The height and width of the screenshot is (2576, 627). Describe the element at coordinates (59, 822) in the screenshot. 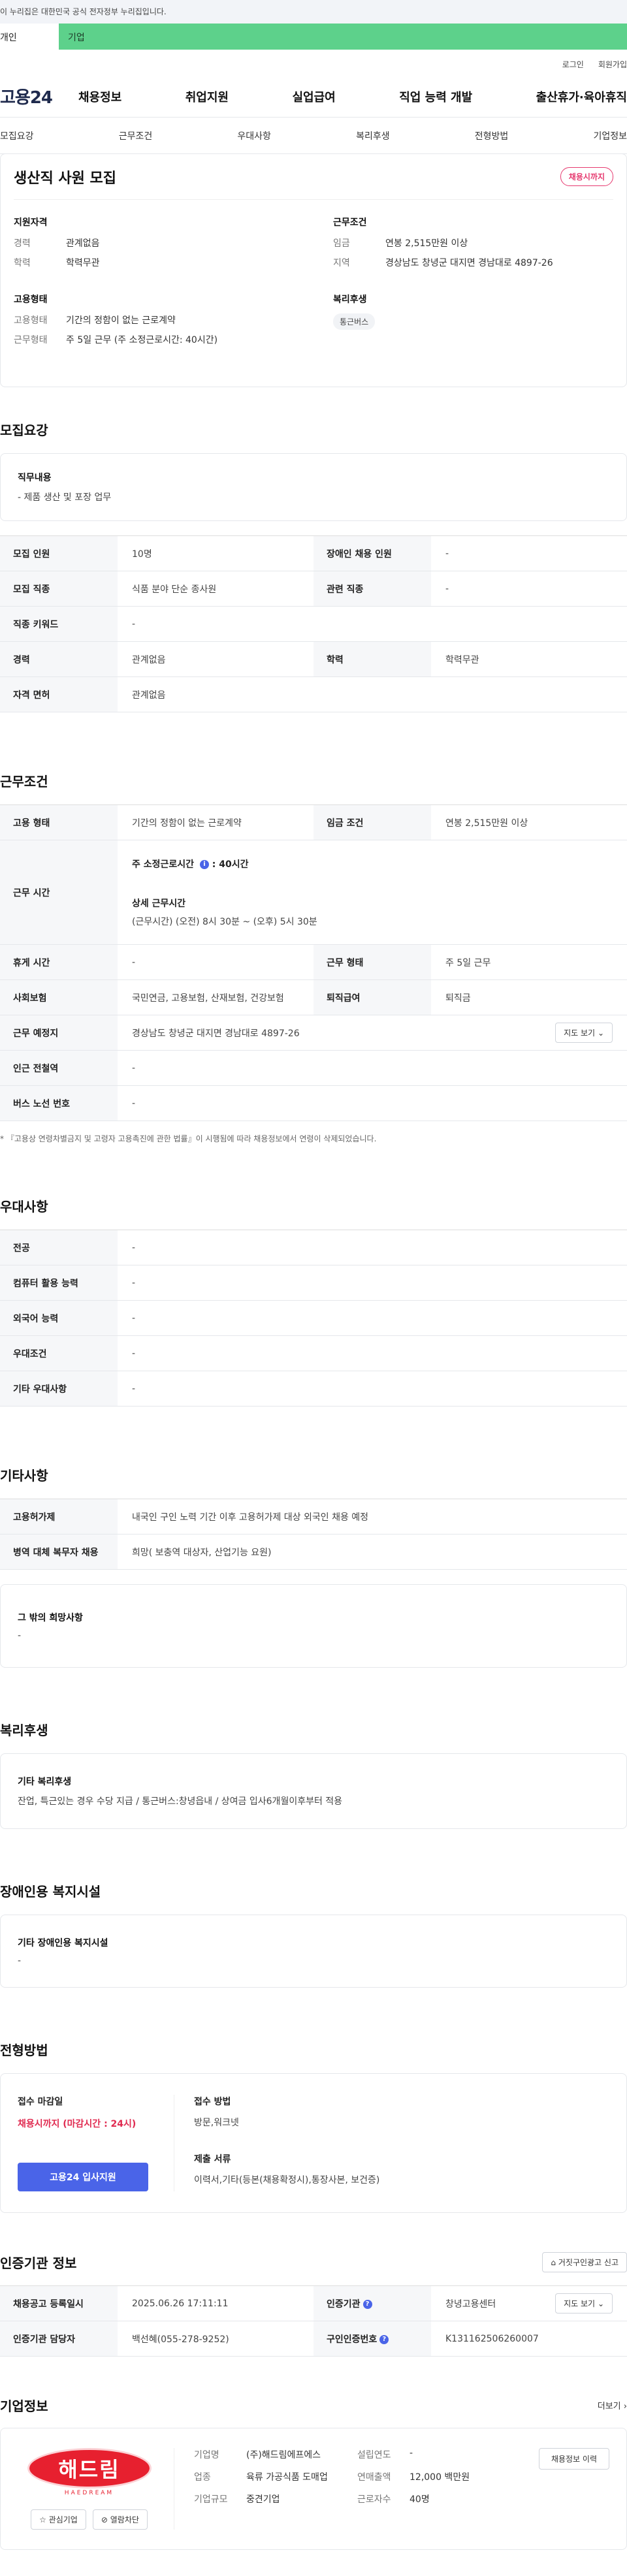

I see `cell-key: 고용 형태` at that location.